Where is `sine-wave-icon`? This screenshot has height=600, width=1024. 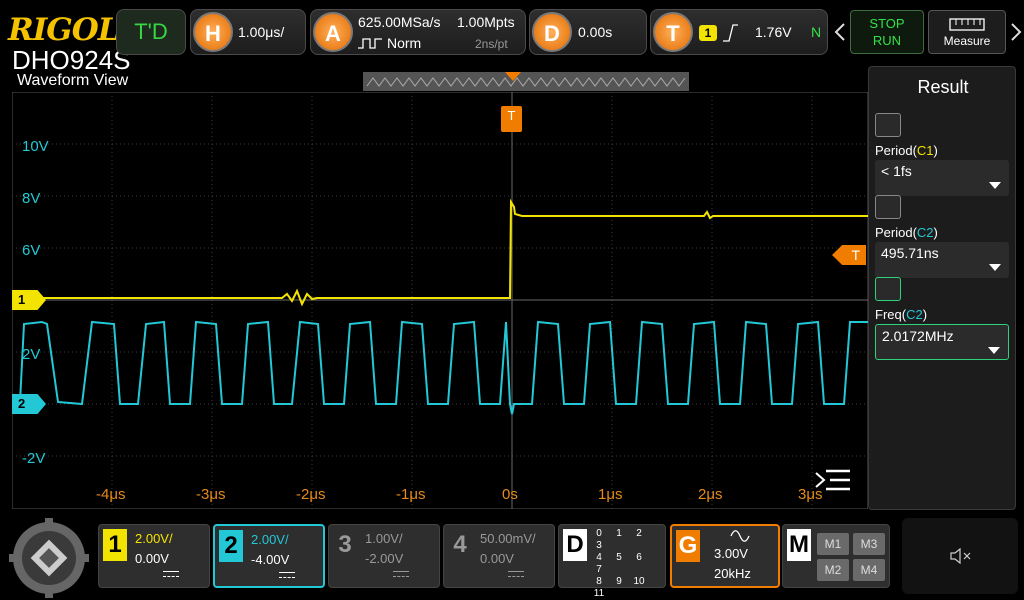
sine-wave-icon is located at coordinates (740, 536).